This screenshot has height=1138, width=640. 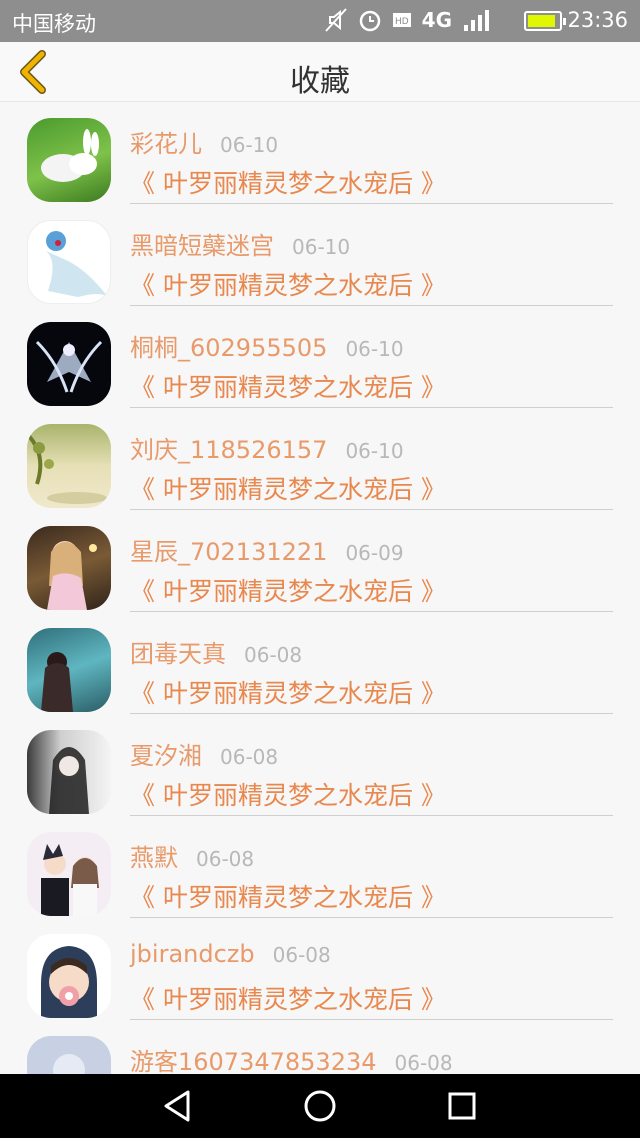 I want to click on svg-text: HD, so click(x=402, y=22).